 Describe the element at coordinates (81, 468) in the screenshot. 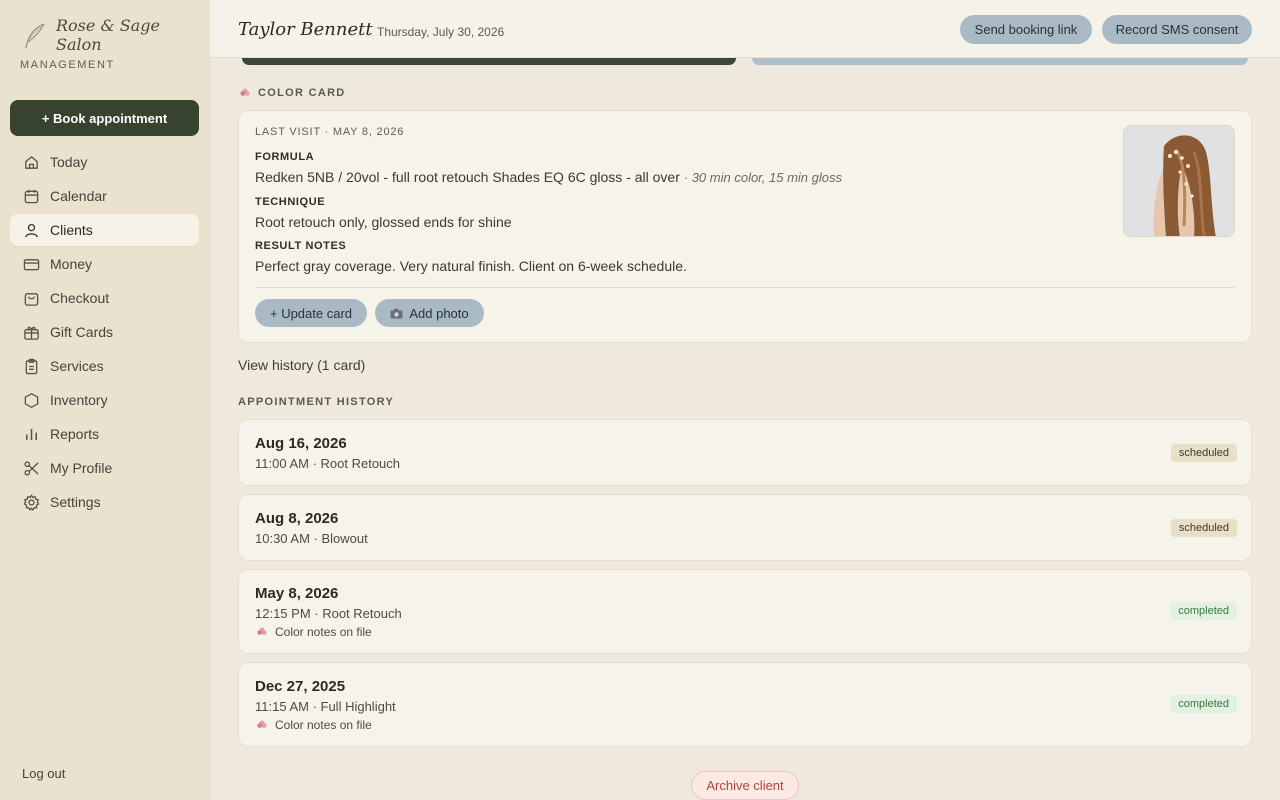

I see `sidebar-item-label: My Profile` at that location.